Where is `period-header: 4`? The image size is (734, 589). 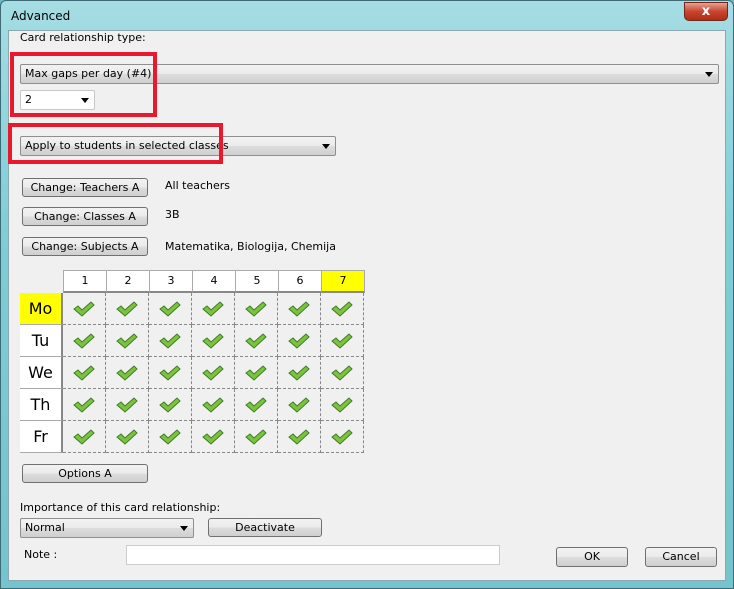
period-header: 4 is located at coordinates (214, 281).